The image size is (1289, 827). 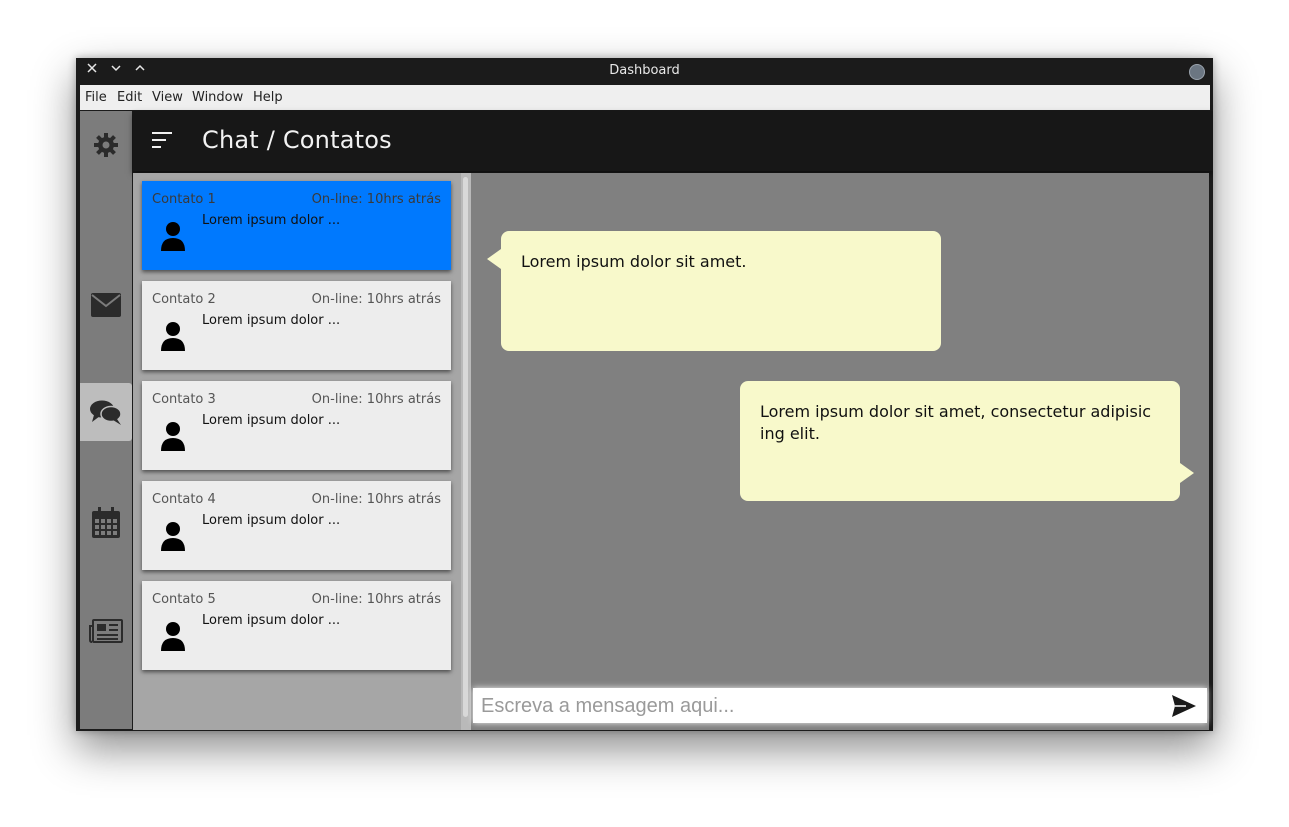 What do you see at coordinates (714, 291) in the screenshot?
I see `message-bubble-received: Lorem ipsum dolor sit amet.` at bounding box center [714, 291].